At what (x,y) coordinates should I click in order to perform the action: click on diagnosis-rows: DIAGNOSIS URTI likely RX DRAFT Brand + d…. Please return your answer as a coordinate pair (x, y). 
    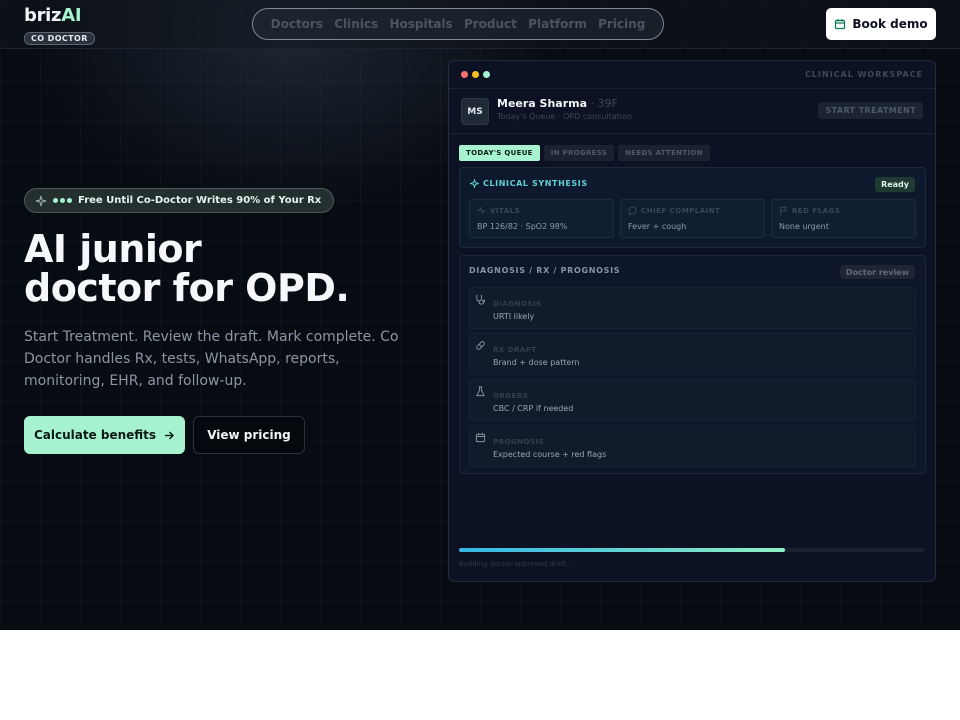
    Looking at the image, I should click on (692, 377).